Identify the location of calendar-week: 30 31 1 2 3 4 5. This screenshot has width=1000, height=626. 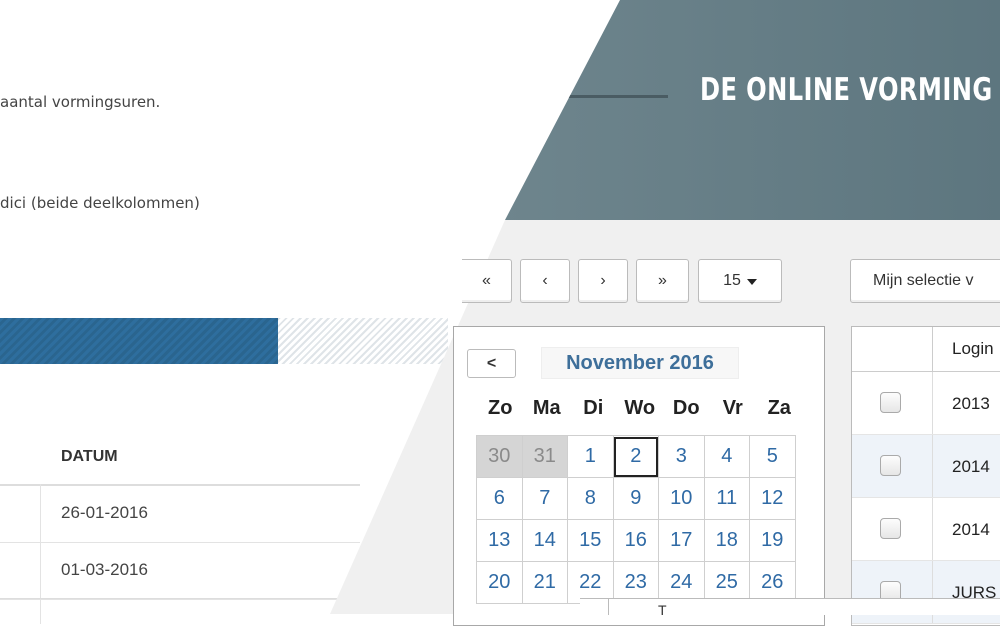
(636, 456).